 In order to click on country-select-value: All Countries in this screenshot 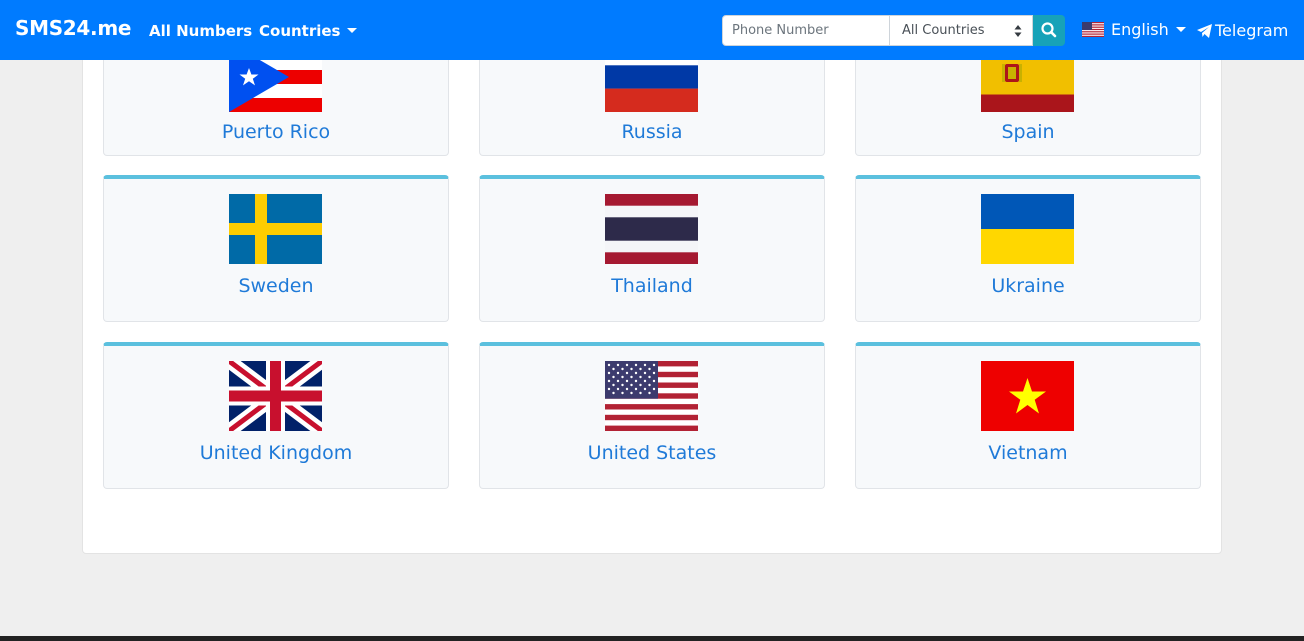, I will do `click(943, 30)`.